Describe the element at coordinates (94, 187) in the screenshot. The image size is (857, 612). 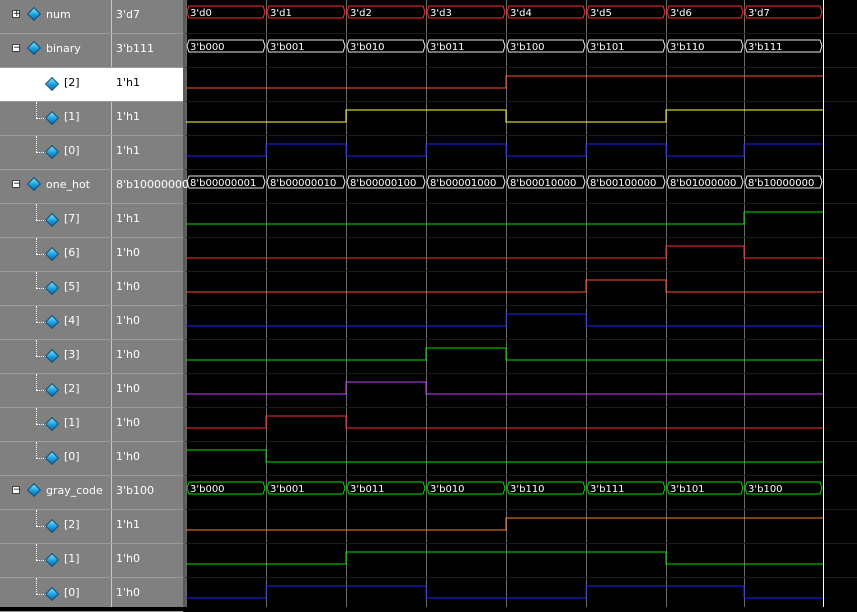
I see `signal-row: − one_hot 8'b10000000` at that location.